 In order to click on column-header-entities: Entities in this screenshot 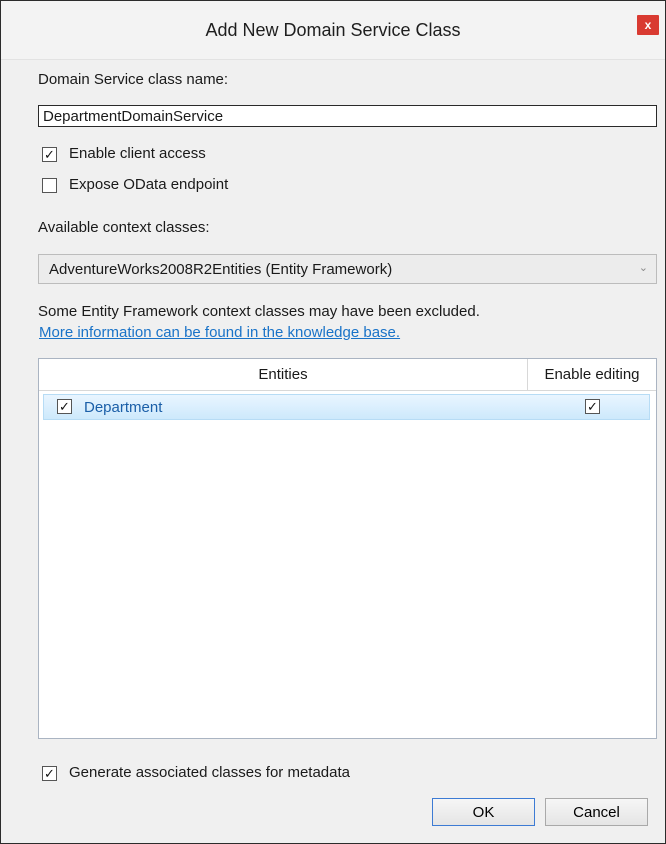, I will do `click(283, 374)`.